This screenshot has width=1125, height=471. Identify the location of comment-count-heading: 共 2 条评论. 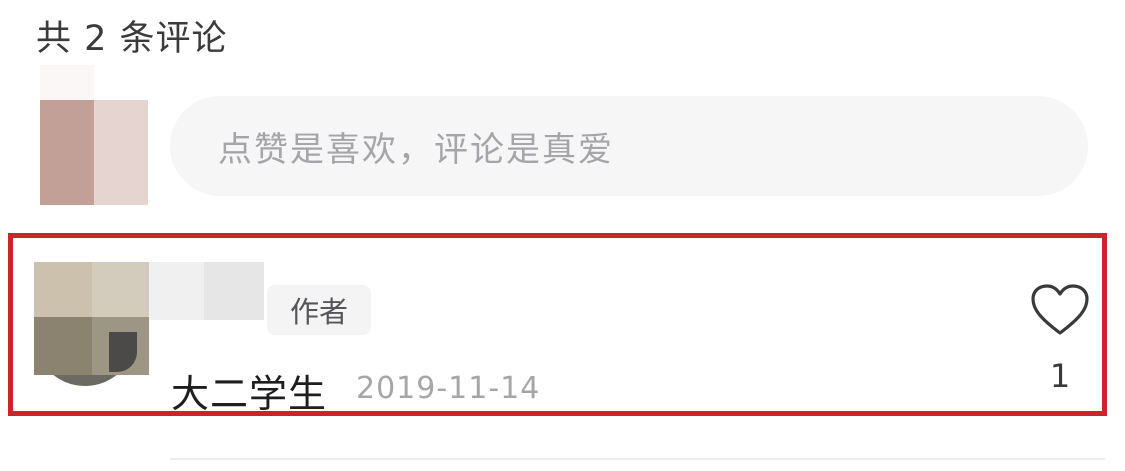
(132, 39).